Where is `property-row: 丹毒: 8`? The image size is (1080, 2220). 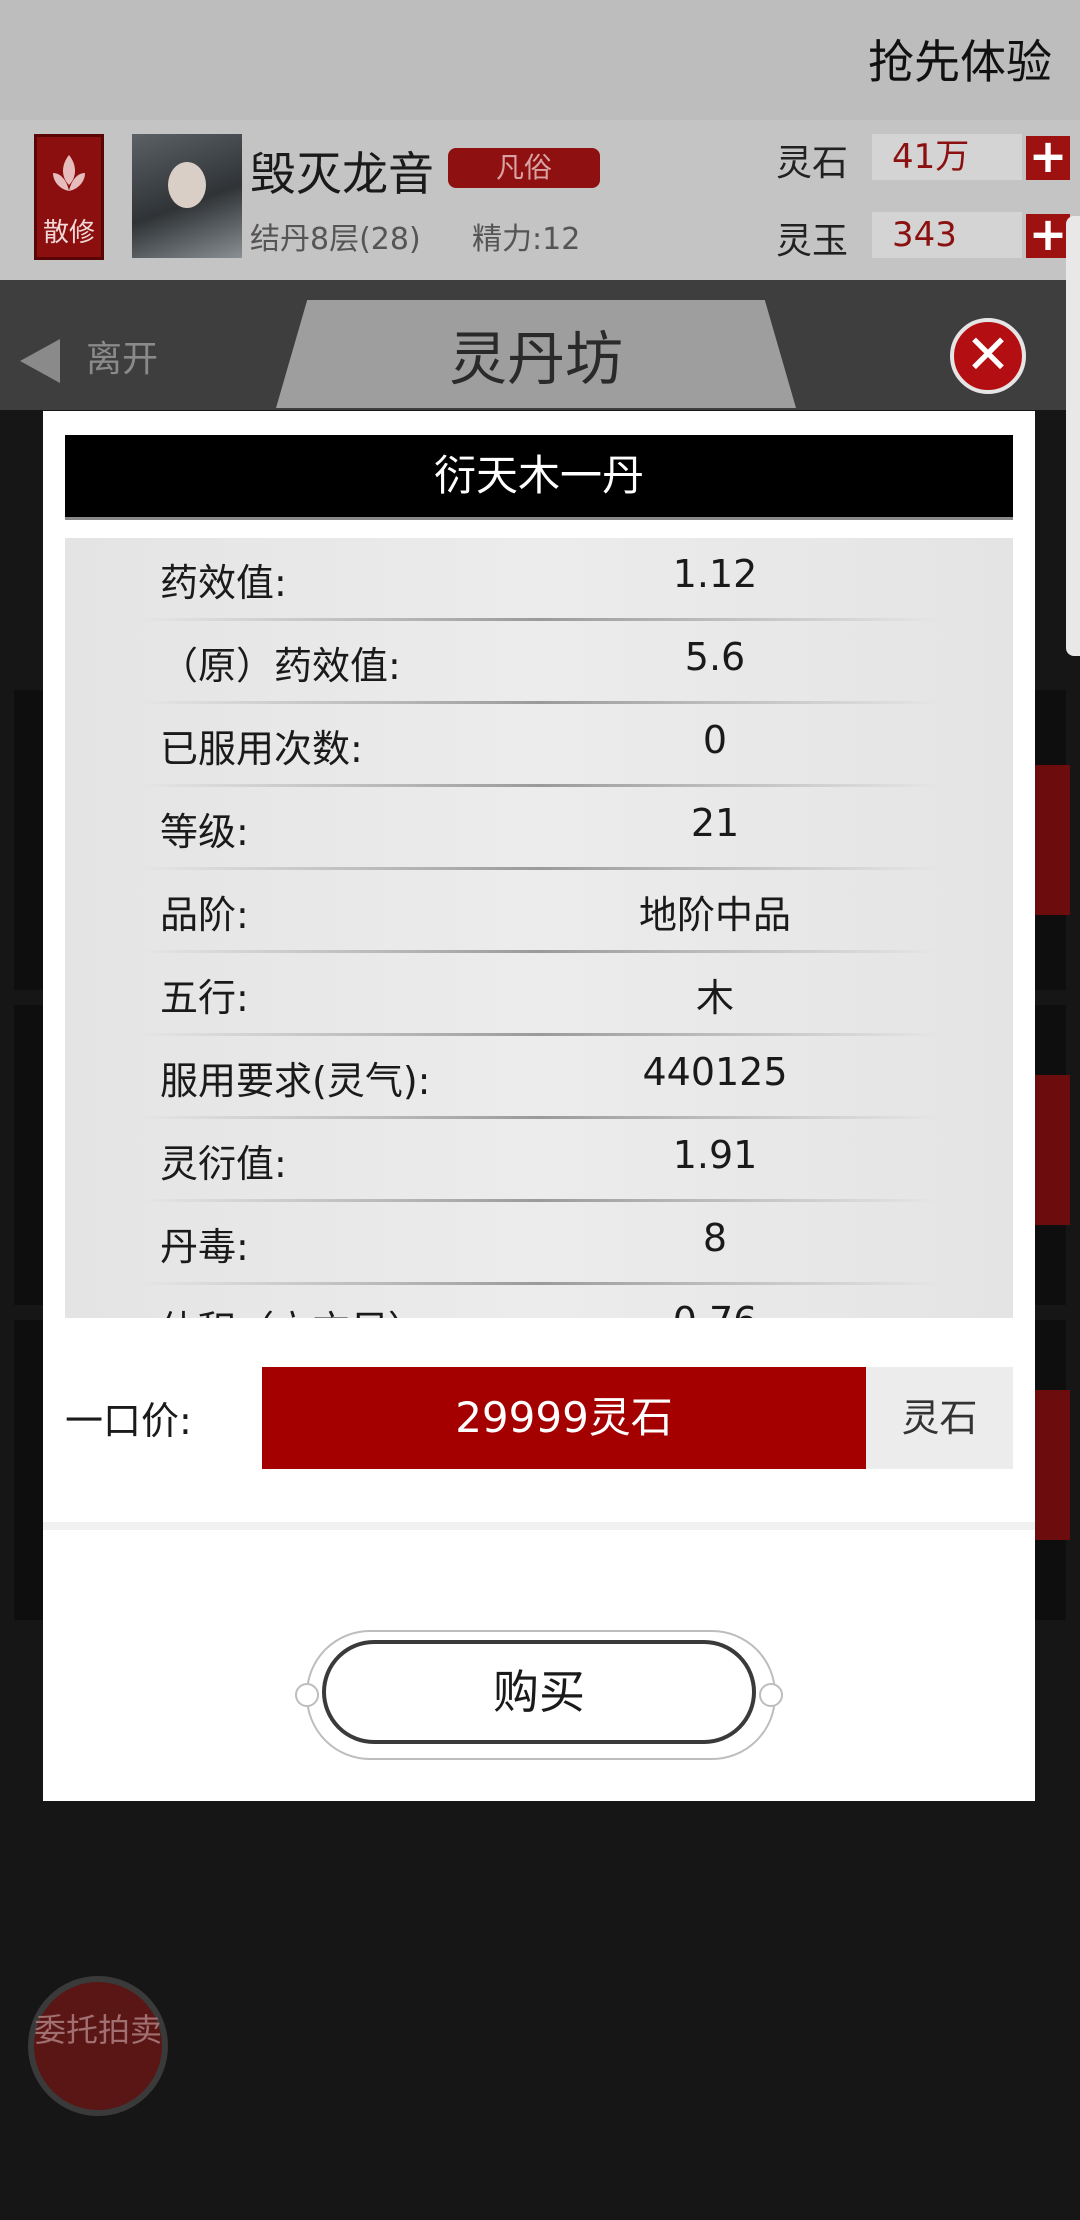
property-row: 丹毒: 8 is located at coordinates (539, 1243).